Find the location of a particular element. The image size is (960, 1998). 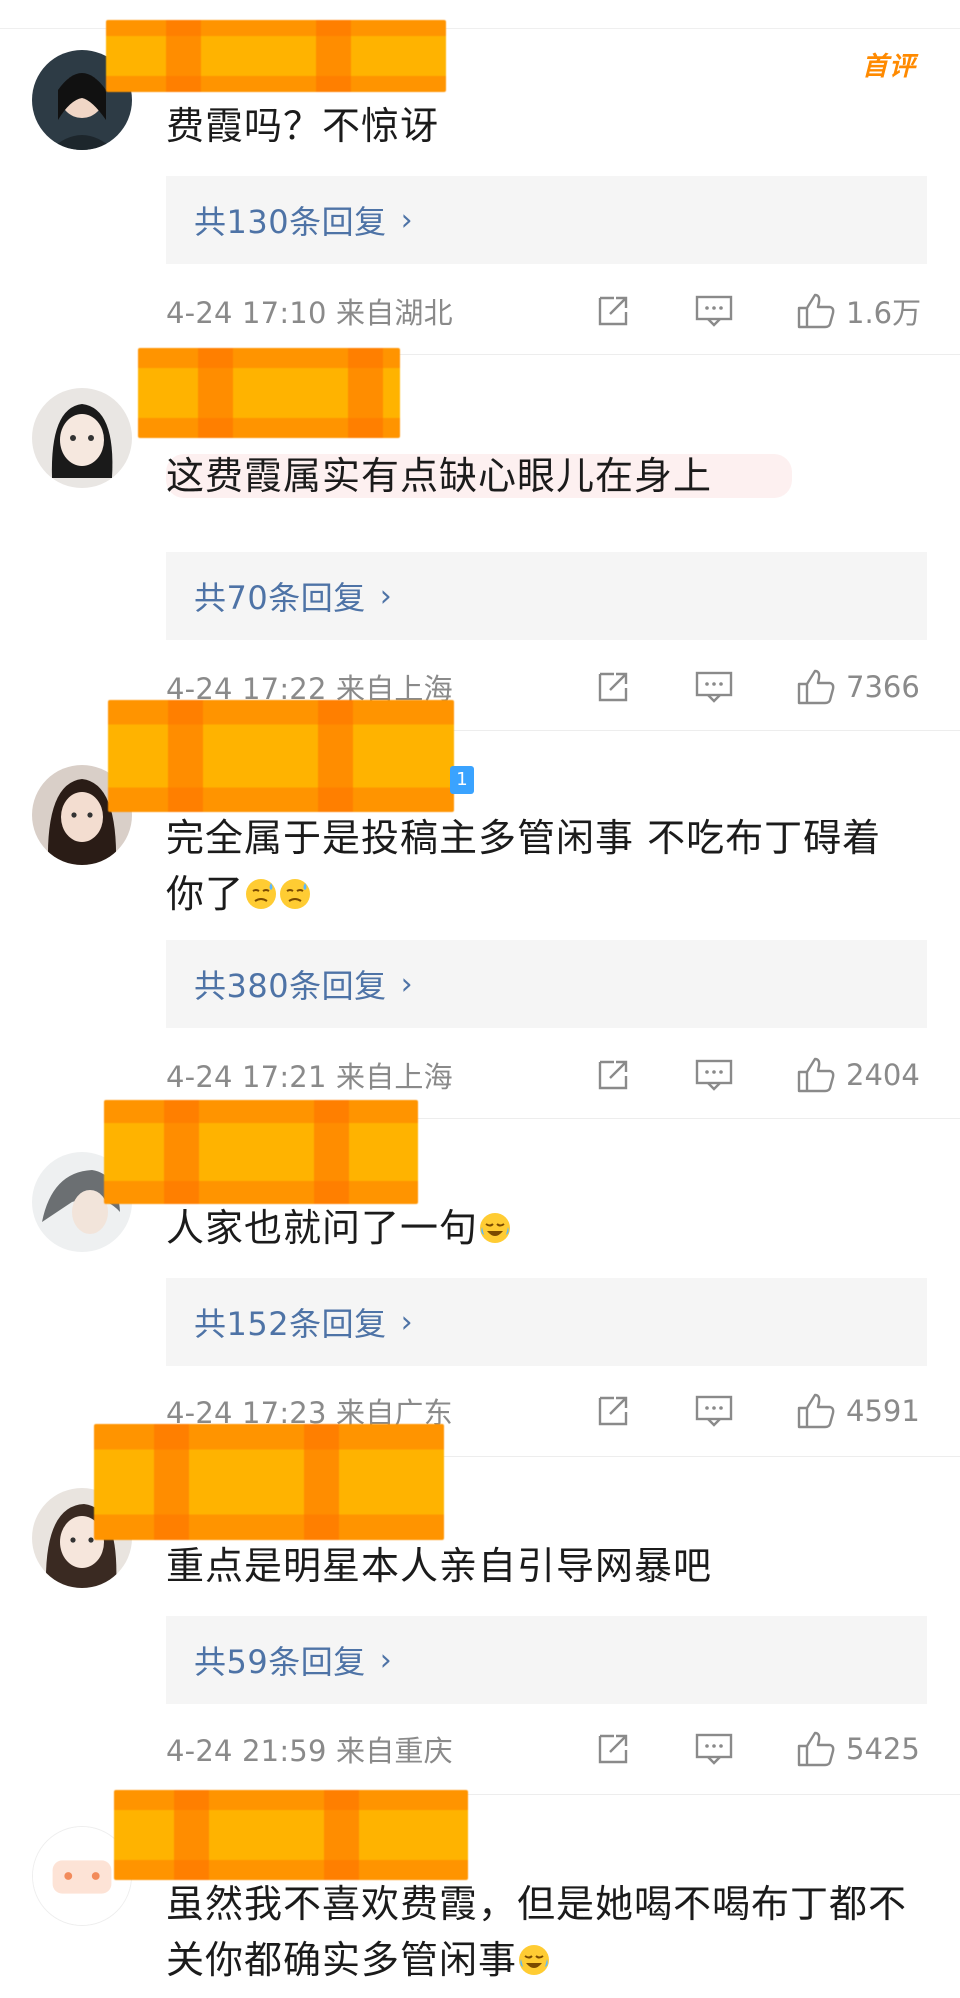

like-button: 5425 is located at coordinates (858, 1749).